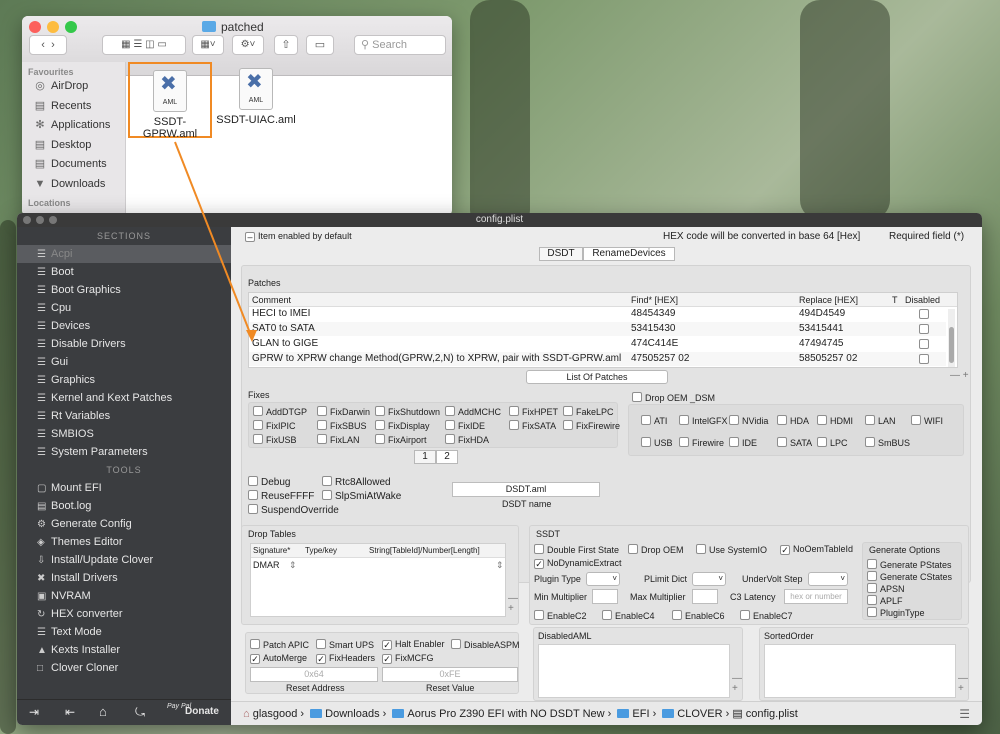 The height and width of the screenshot is (734, 1000). I want to click on annotation-arrow, so click(215, 241).